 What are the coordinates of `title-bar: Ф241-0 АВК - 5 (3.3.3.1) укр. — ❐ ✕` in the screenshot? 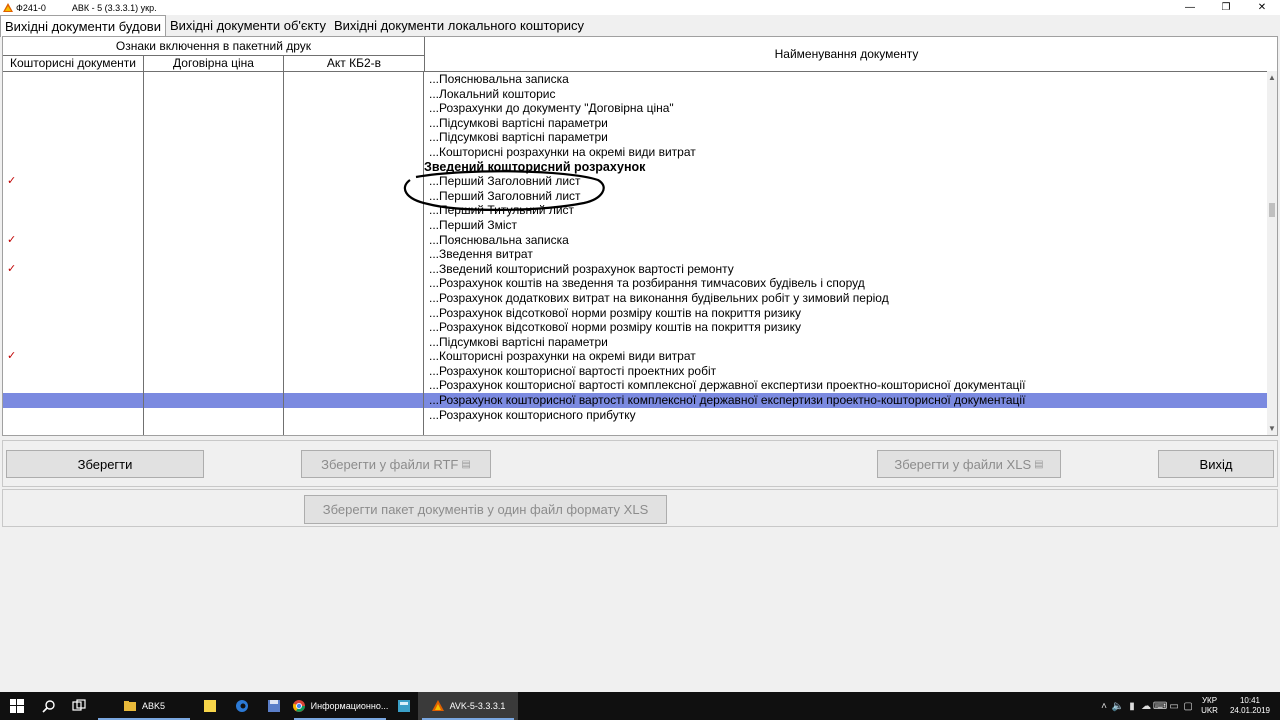 It's located at (640, 7).